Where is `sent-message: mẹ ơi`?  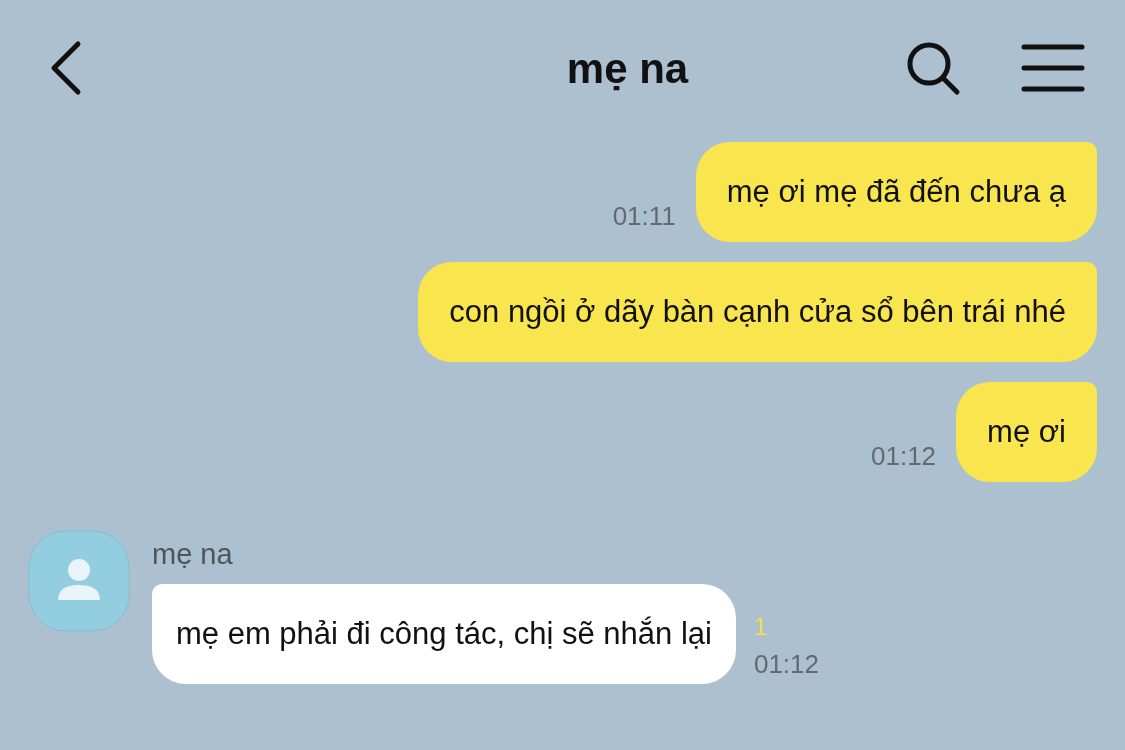
sent-message: mẹ ơi is located at coordinates (1026, 432).